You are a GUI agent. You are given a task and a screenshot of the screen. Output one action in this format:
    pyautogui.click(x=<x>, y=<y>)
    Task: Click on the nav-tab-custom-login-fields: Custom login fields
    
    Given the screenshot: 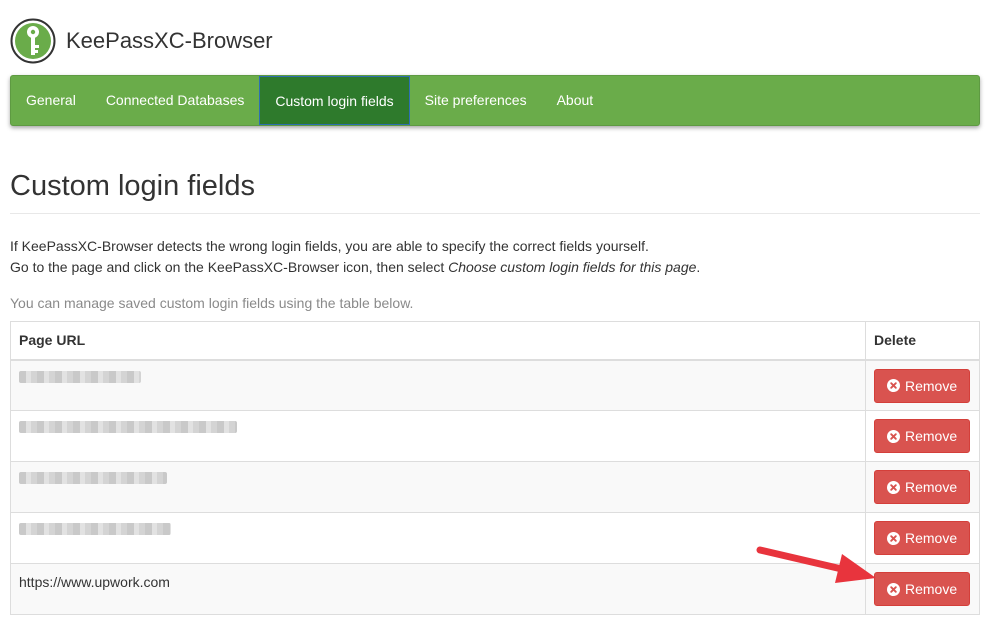 What is the action you would take?
    pyautogui.click(x=334, y=100)
    